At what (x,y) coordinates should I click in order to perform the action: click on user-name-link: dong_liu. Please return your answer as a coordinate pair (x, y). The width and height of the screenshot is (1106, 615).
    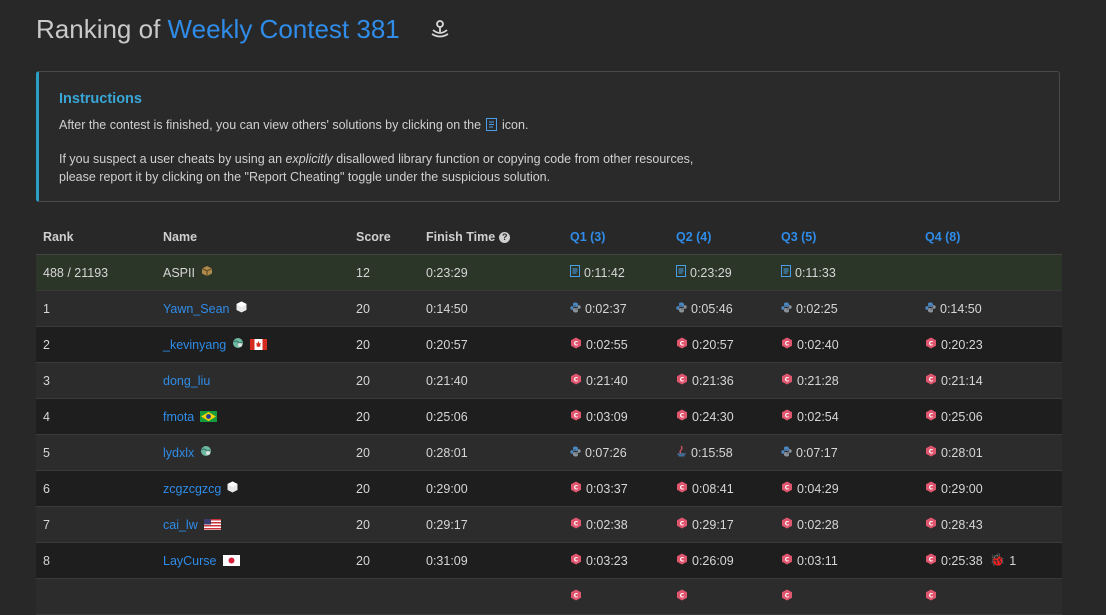
    Looking at the image, I should click on (186, 381).